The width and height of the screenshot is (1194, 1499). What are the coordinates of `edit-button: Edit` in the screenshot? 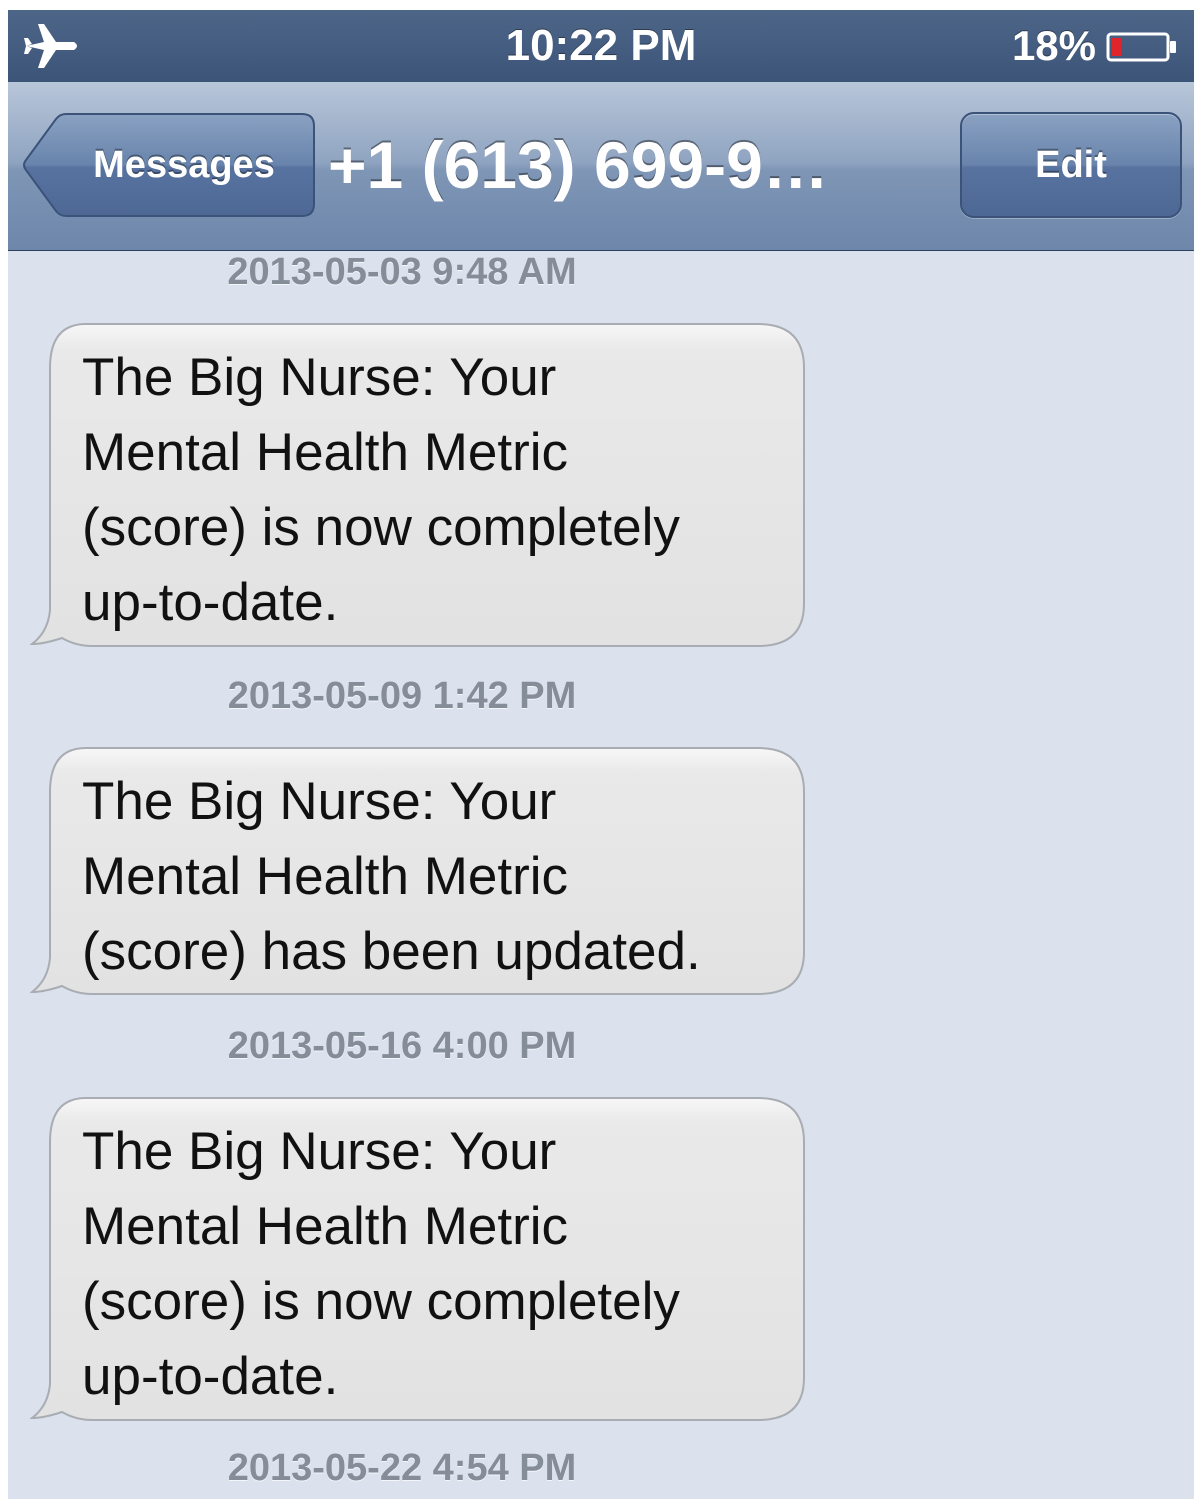 It's located at (1071, 165).